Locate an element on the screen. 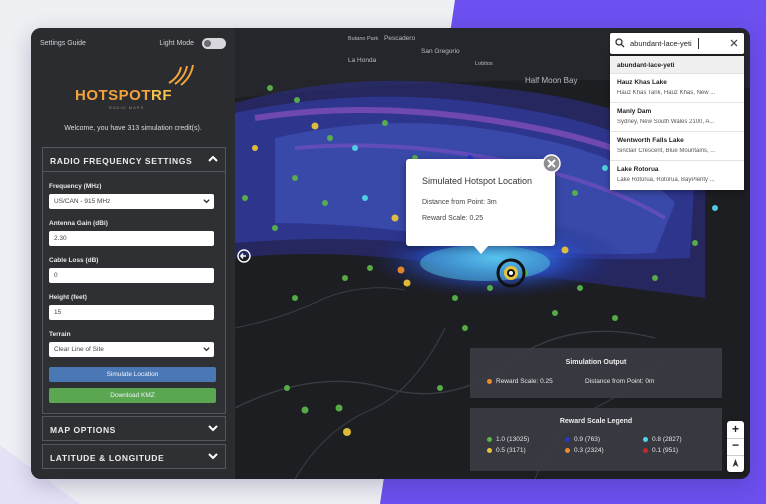 The image size is (766, 504). map-options-panel: MAP OPTIONS is located at coordinates (134, 428).